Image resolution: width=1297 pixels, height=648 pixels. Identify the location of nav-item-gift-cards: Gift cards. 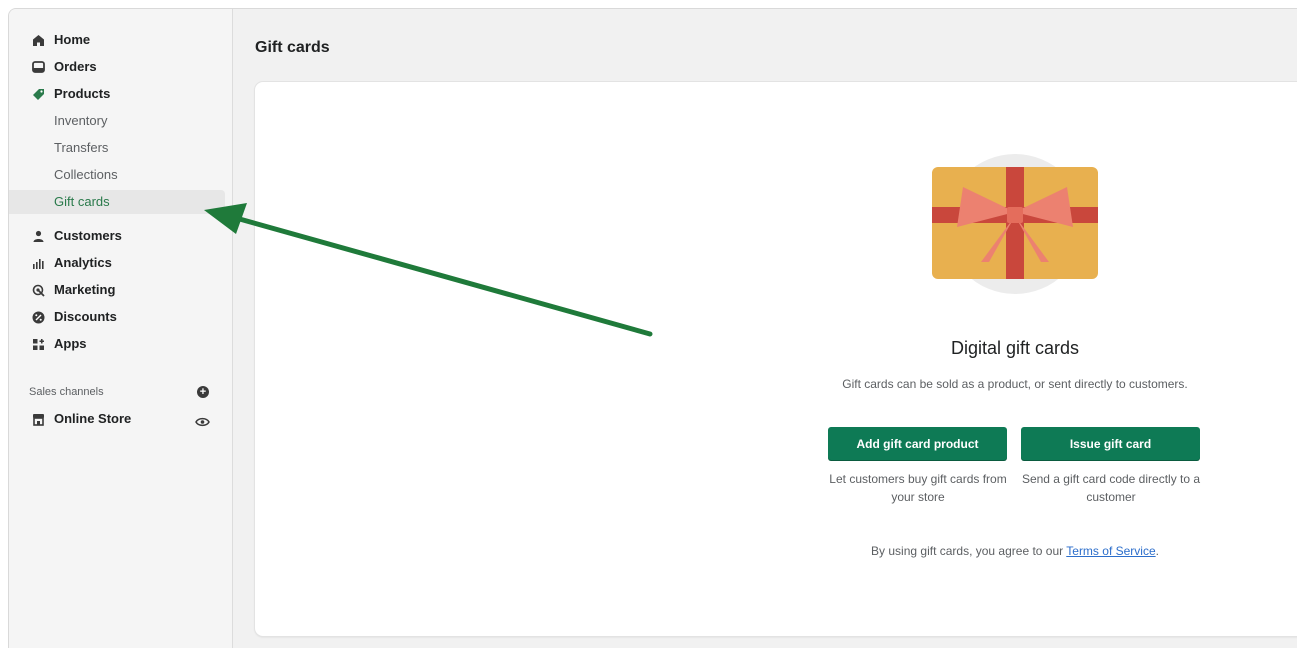
(117, 202).